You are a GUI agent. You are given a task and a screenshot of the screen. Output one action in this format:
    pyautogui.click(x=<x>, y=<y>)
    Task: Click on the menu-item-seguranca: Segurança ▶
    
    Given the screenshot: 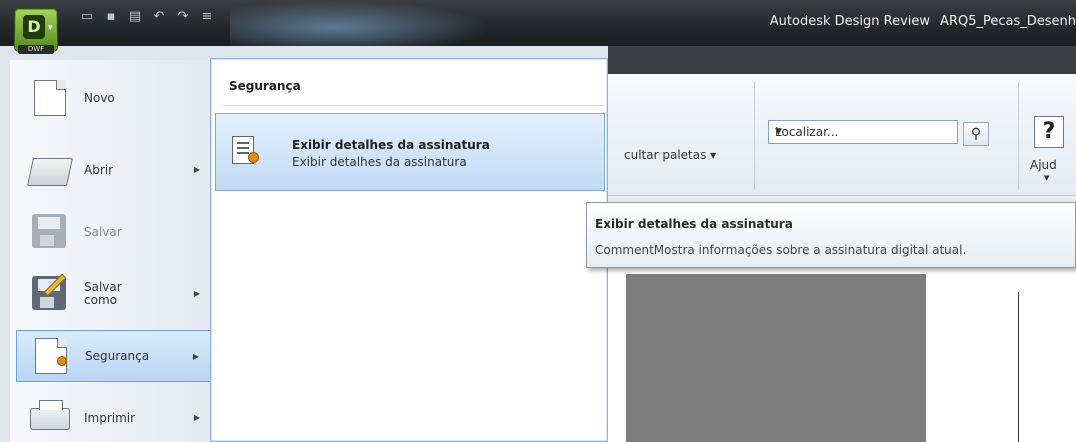 What is the action you would take?
    pyautogui.click(x=114, y=356)
    